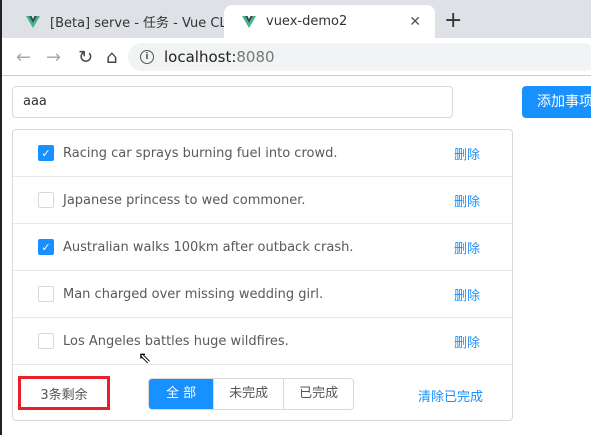  Describe the element at coordinates (307, 21) in the screenshot. I see `tab-title: vuex-demo2` at that location.